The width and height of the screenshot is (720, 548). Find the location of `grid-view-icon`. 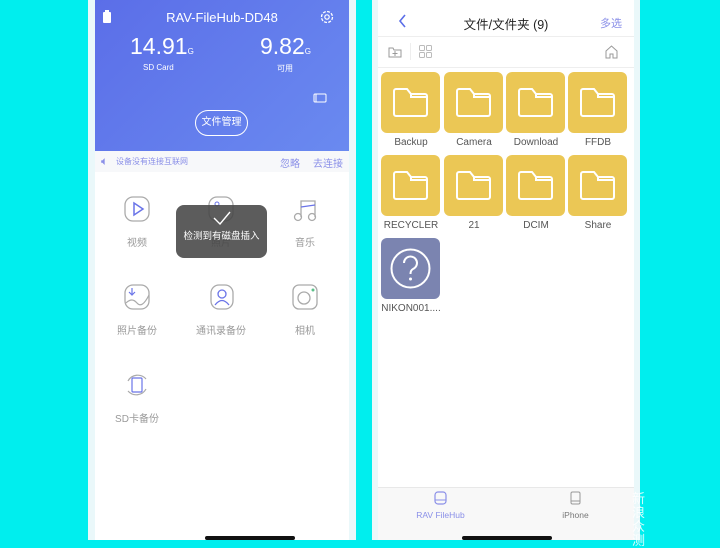

grid-view-icon is located at coordinates (425, 51).